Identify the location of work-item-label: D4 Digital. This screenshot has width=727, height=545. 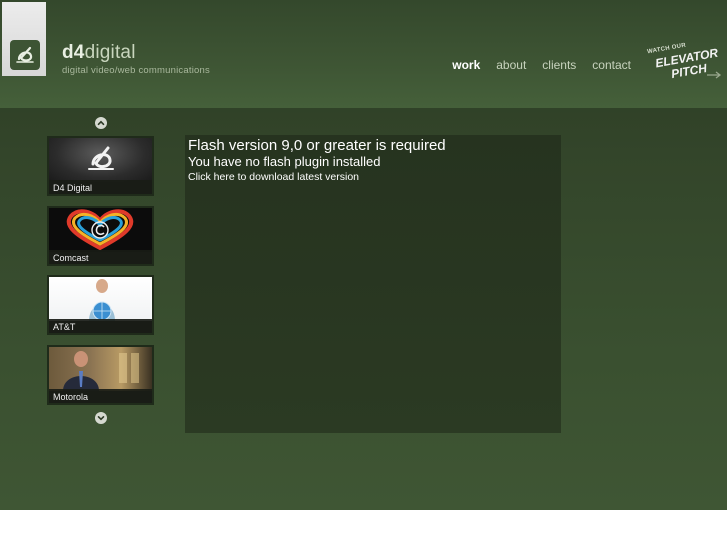
(73, 188).